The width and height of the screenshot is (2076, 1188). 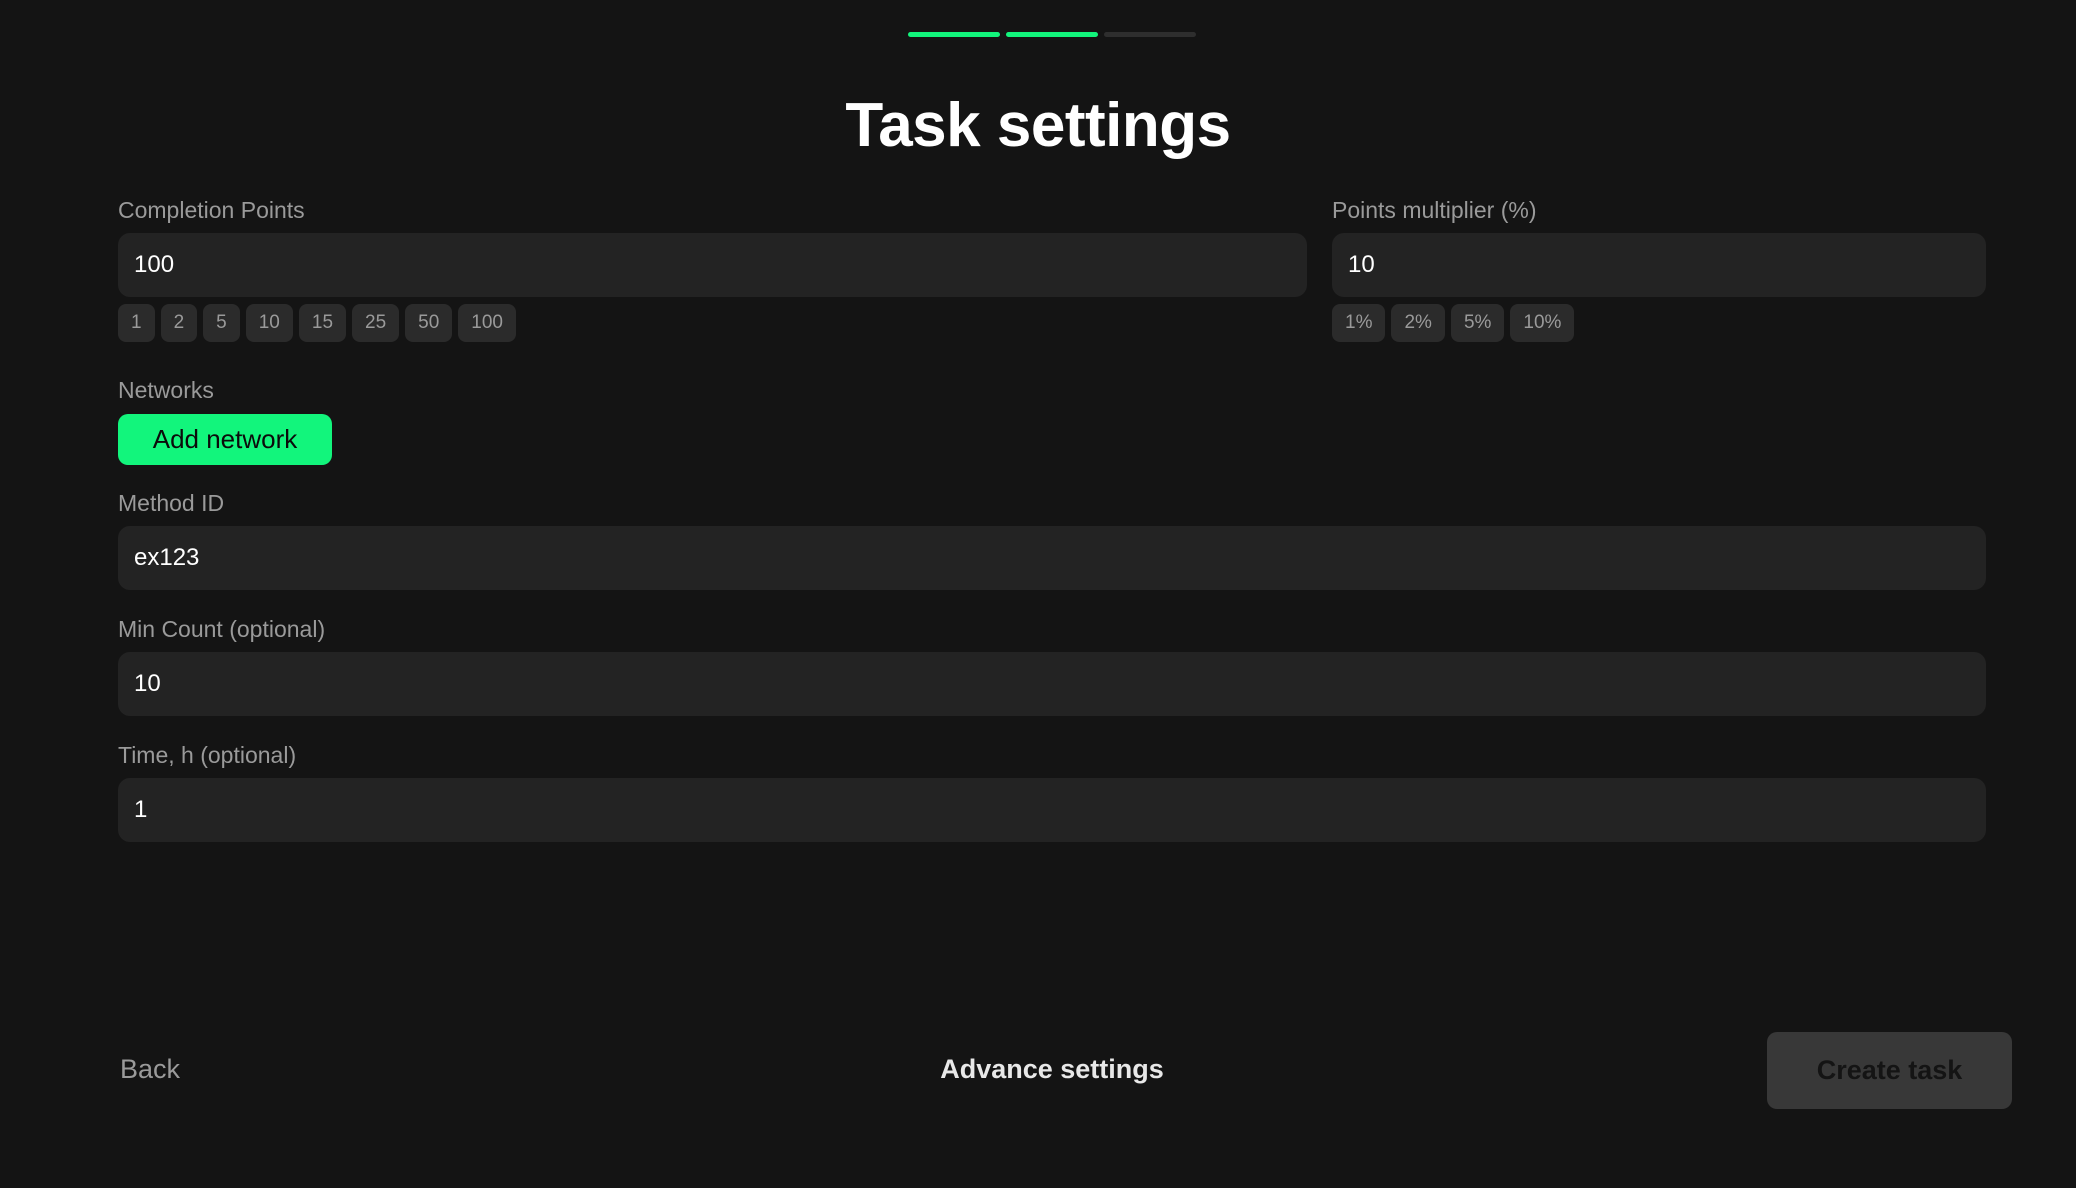 What do you see at coordinates (1418, 323) in the screenshot?
I see `multiplier-preset-chip: 2%` at bounding box center [1418, 323].